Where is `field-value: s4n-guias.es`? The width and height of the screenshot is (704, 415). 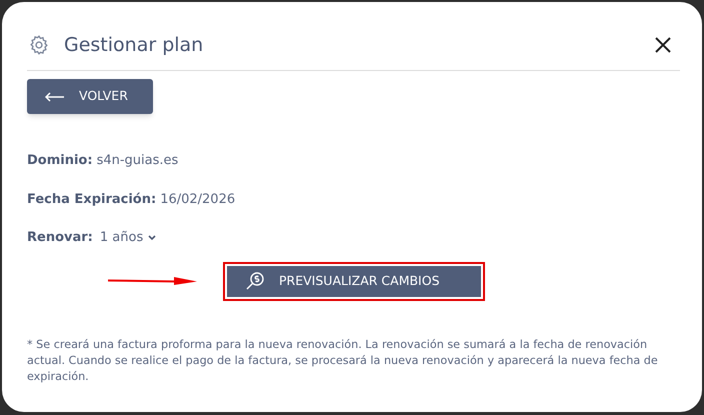 field-value: s4n-guias.es is located at coordinates (137, 161).